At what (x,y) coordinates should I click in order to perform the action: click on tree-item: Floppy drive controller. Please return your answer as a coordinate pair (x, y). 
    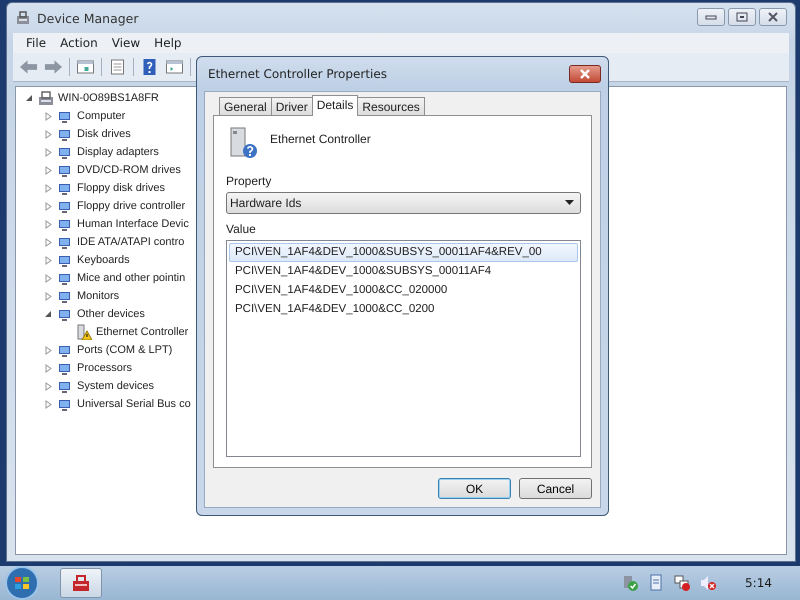
    Looking at the image, I should click on (131, 206).